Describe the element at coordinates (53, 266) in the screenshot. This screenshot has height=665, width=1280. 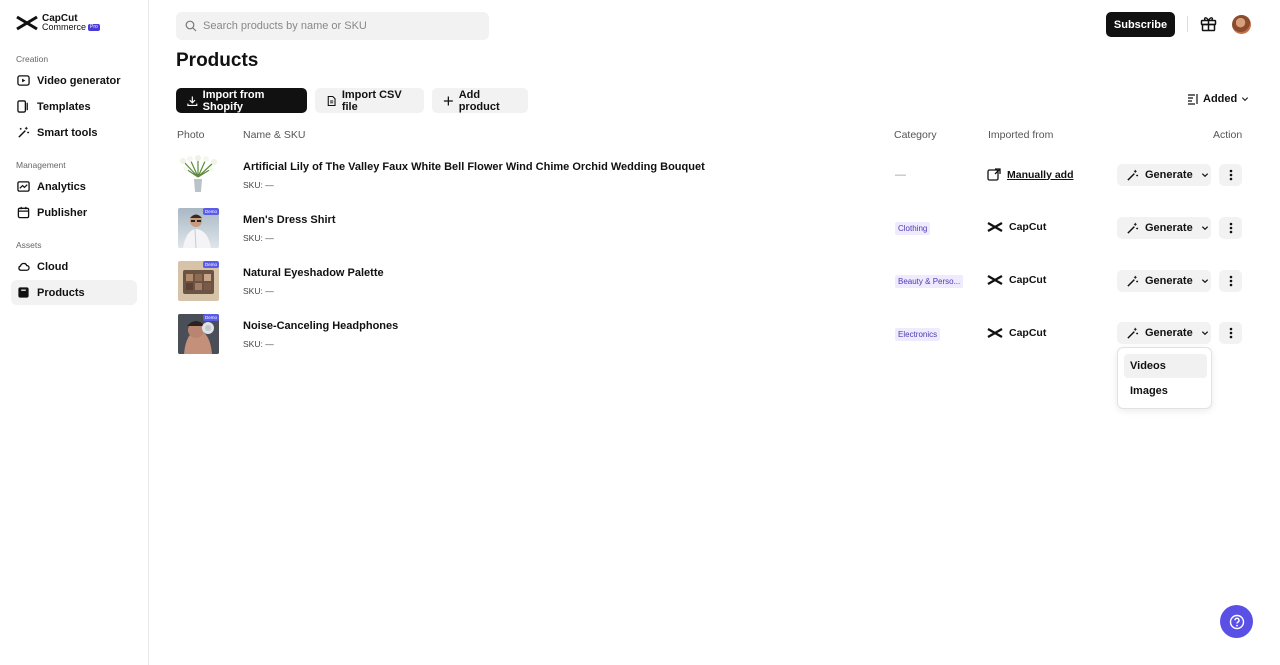
I see `sidebar-item-label: Cloud` at that location.